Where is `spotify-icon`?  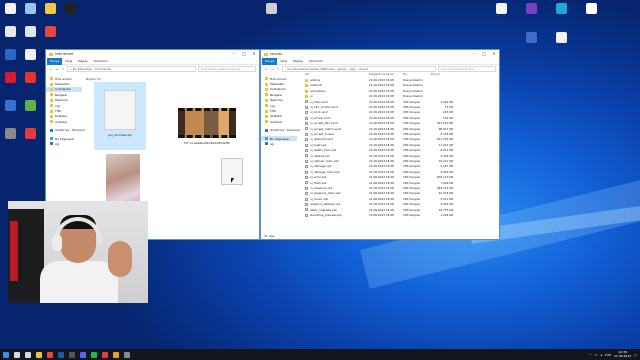
spotify-icon is located at coordinates (93, 354).